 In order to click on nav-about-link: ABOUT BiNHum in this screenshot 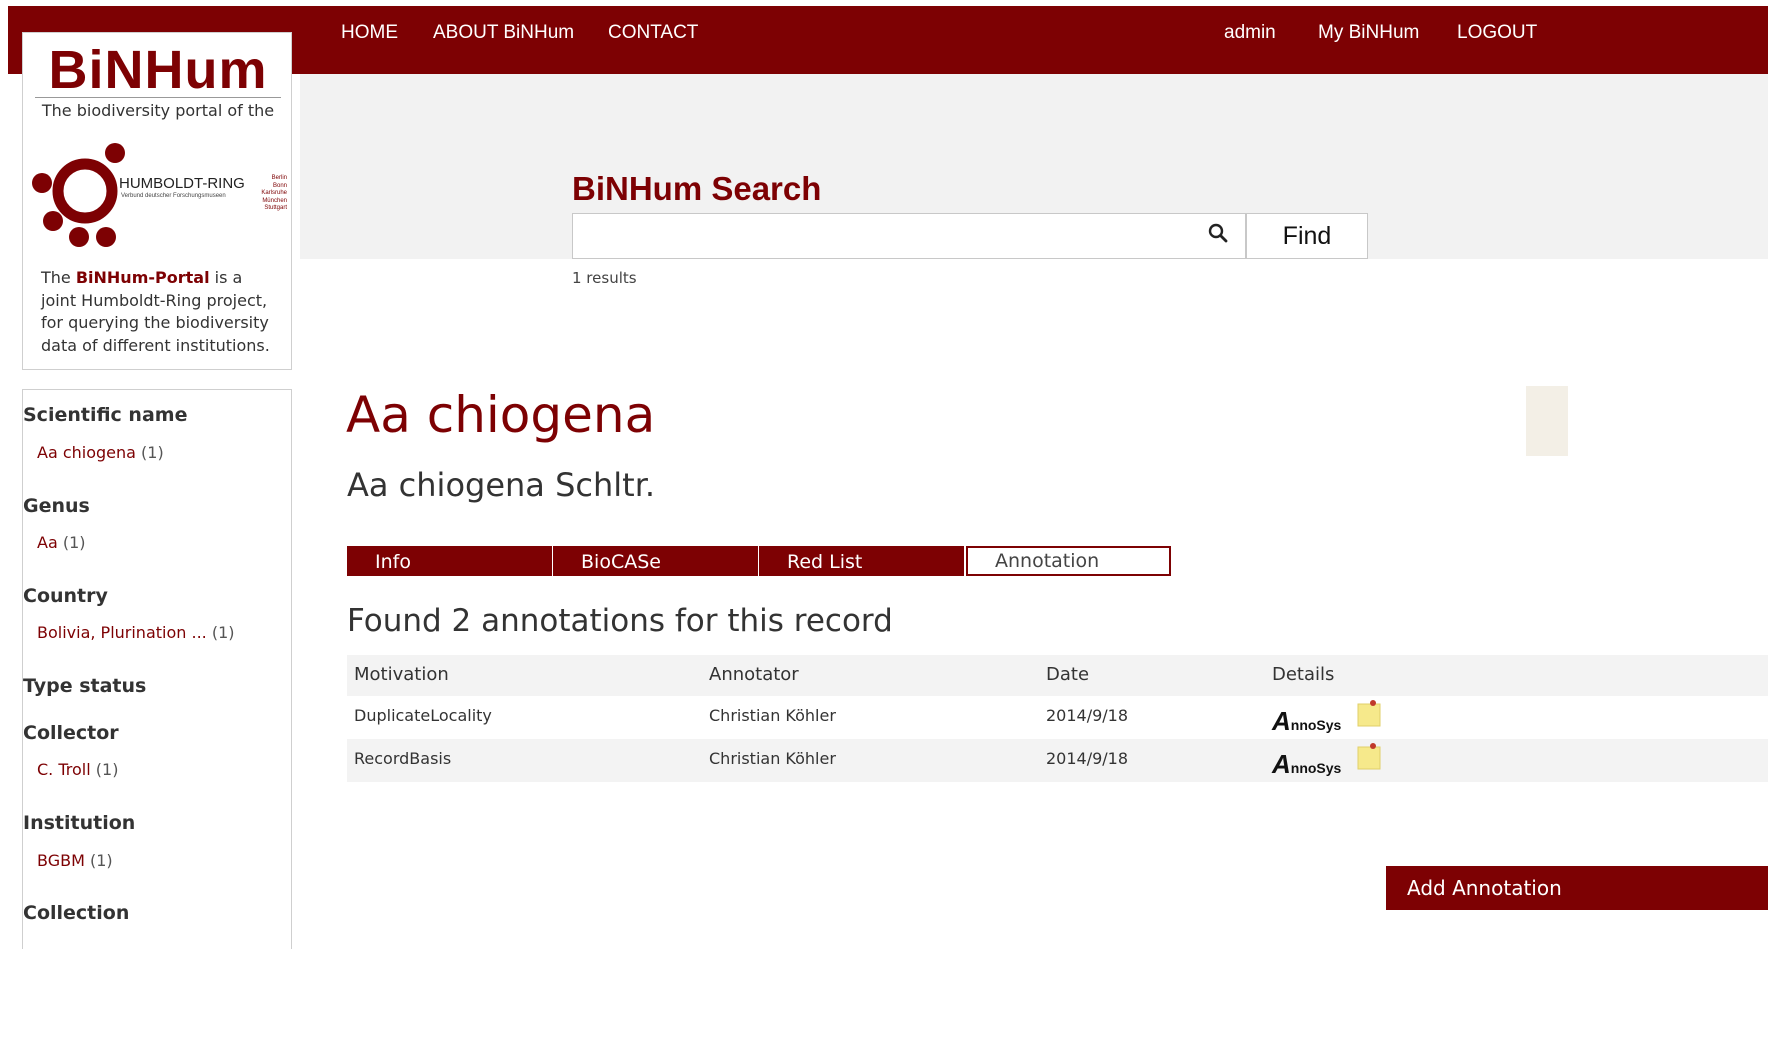, I will do `click(503, 33)`.